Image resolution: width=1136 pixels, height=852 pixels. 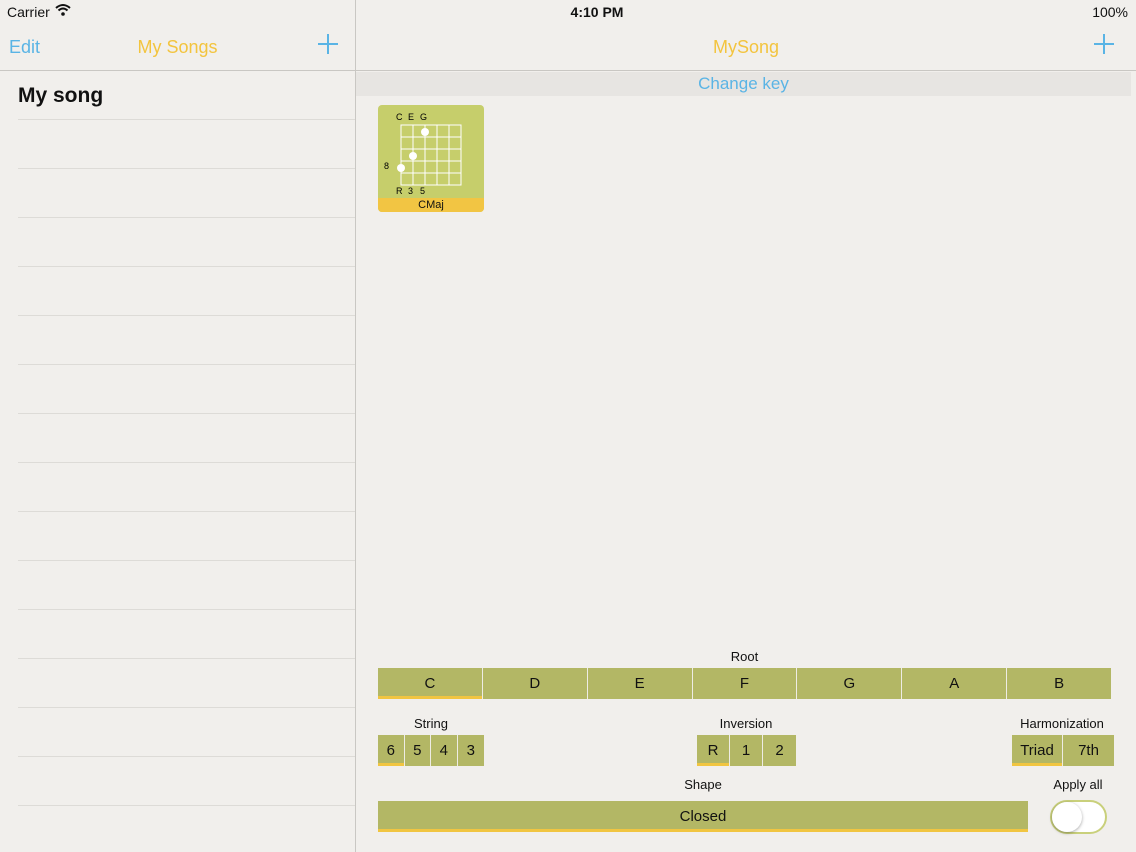 What do you see at coordinates (423, 117) in the screenshot?
I see `chord-note-label: G` at bounding box center [423, 117].